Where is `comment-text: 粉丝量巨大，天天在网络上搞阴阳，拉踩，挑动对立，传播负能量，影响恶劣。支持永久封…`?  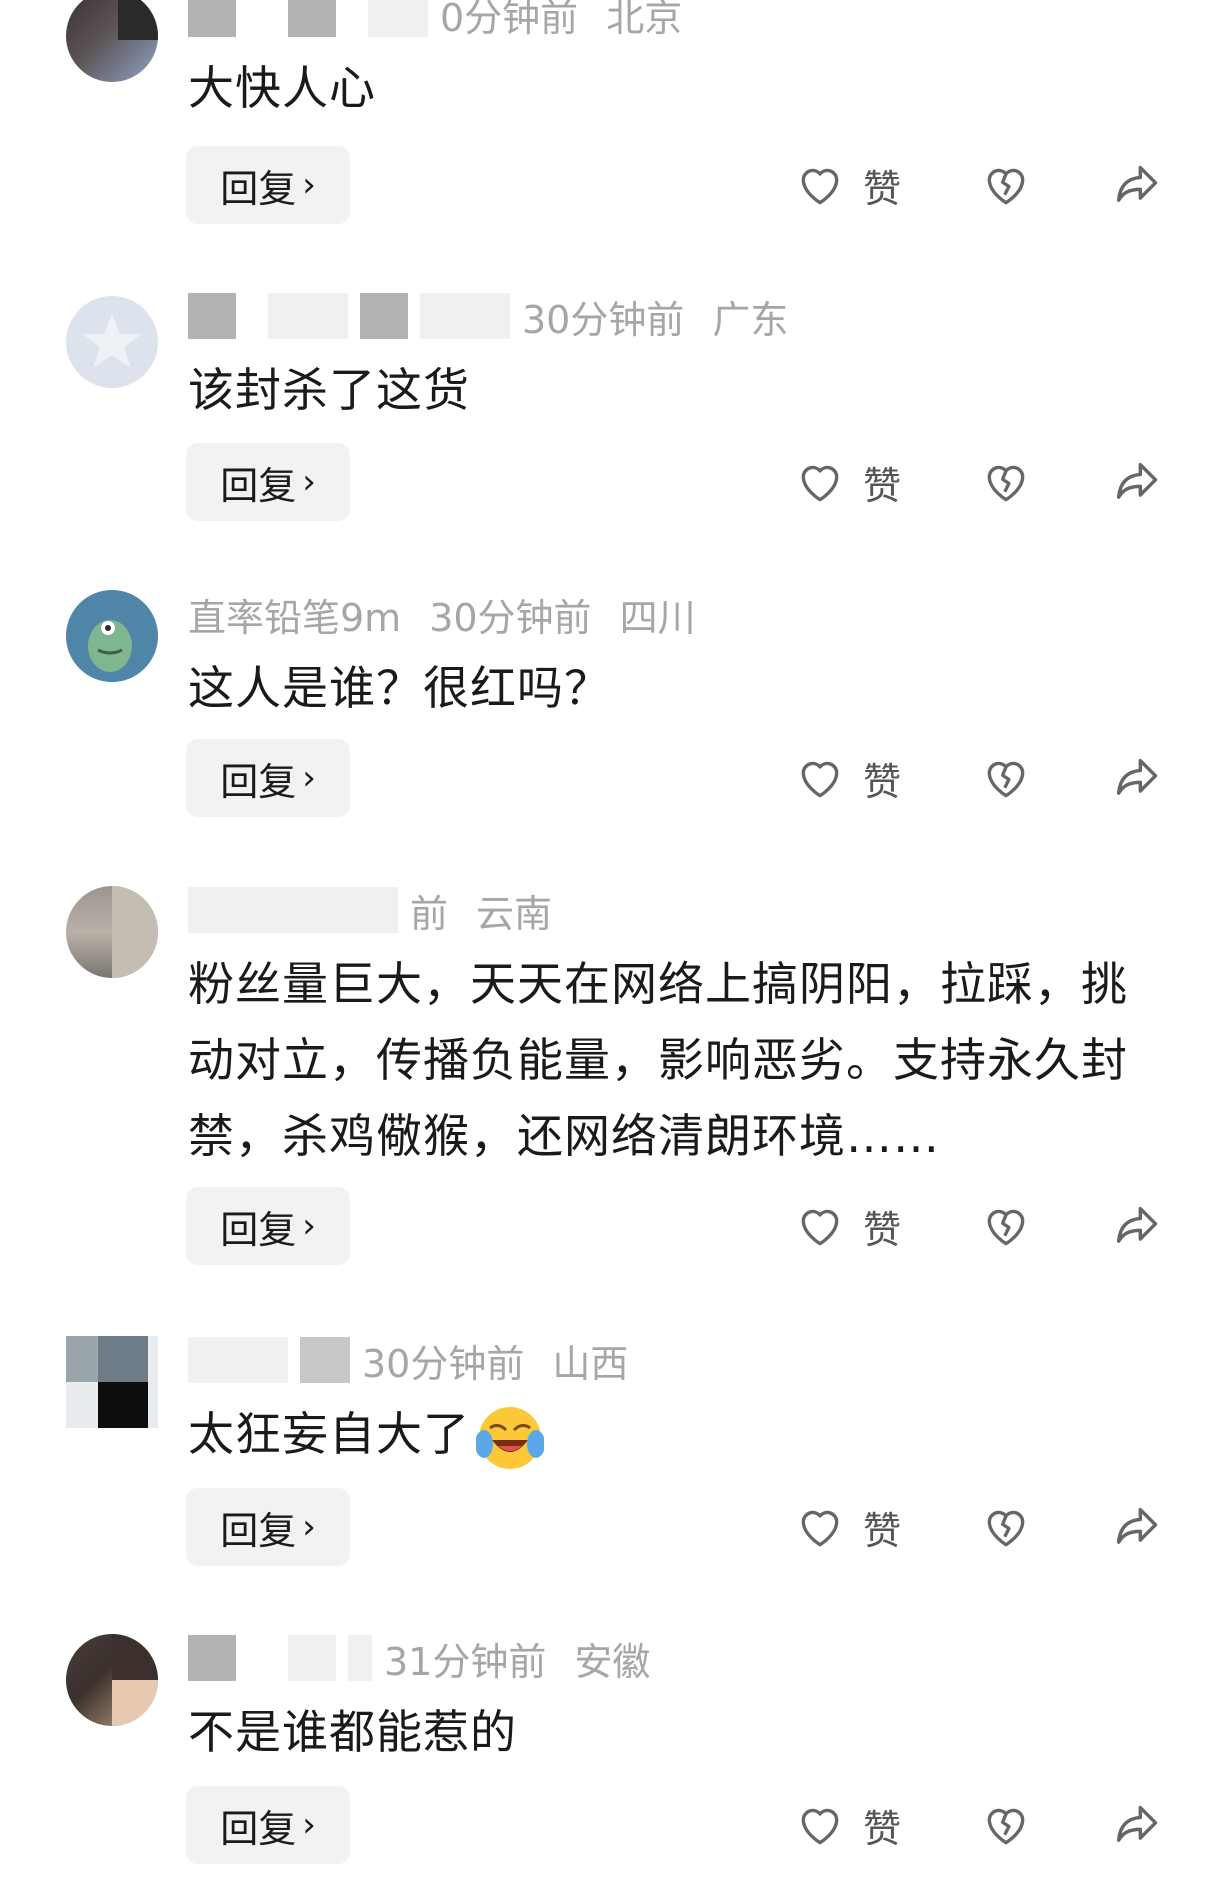
comment-text: 粉丝量巨大，天天在网络上搞阴阳，拉踩，挑动对立，传播负能量，影响恶劣。支持永久封… is located at coordinates (658, 1060).